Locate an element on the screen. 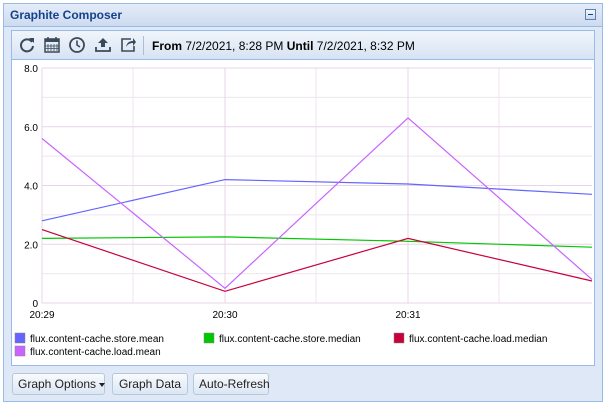 The width and height of the screenshot is (606, 405). auto-refresh-button: Auto-Refresh is located at coordinates (231, 384).